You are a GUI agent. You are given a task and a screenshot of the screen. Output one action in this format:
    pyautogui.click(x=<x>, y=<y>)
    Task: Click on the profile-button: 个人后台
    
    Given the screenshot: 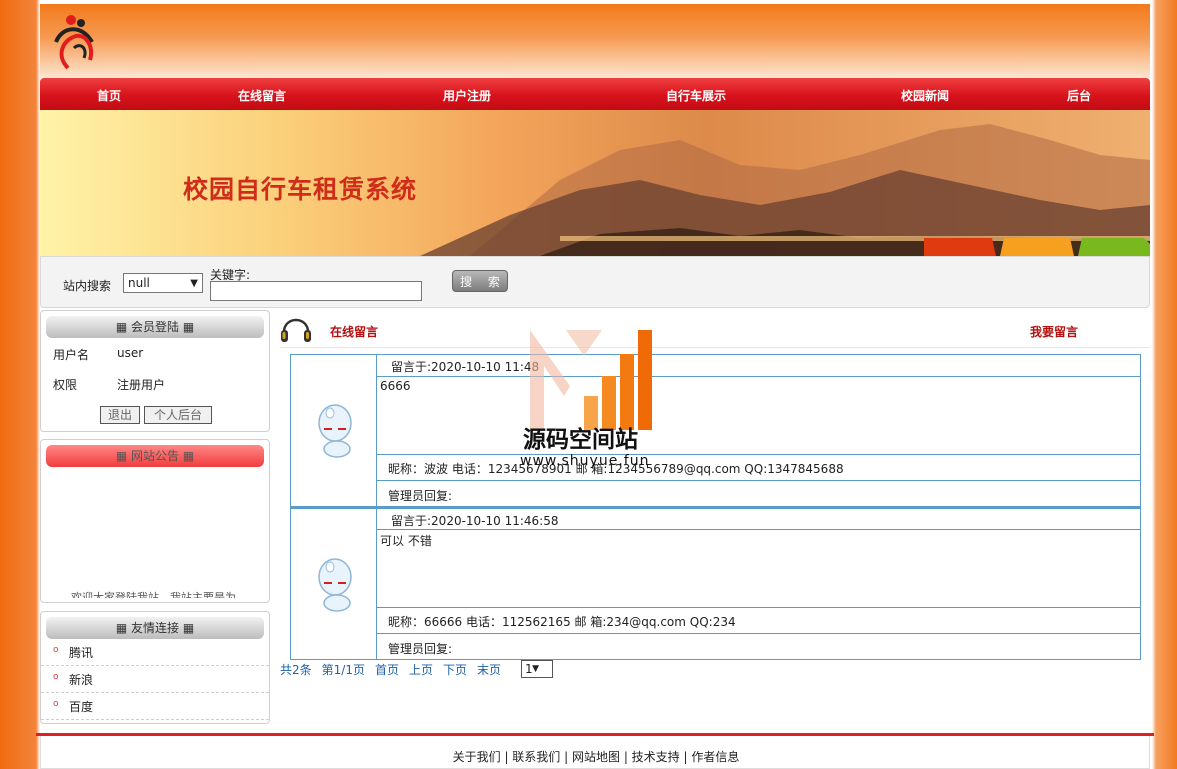 What is the action you would take?
    pyautogui.click(x=178, y=415)
    